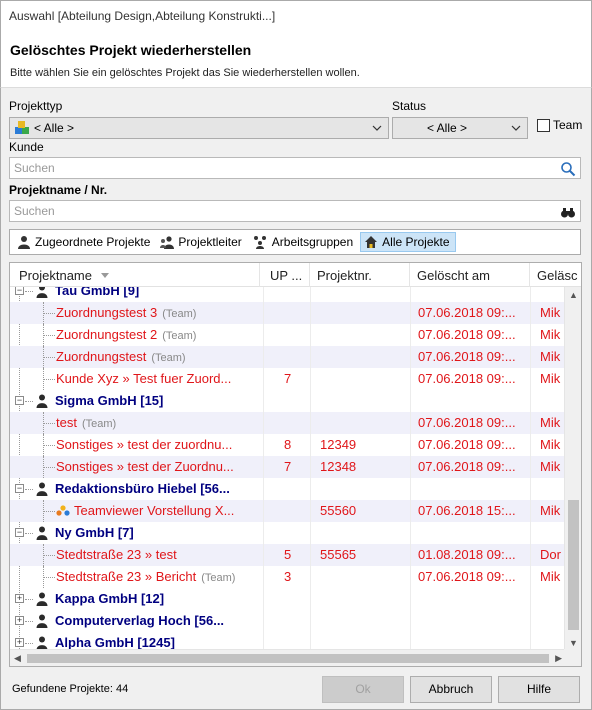 The image size is (592, 710). Describe the element at coordinates (556, 275) in the screenshot. I see `column-header-geloescht-von: Geläsc` at that location.